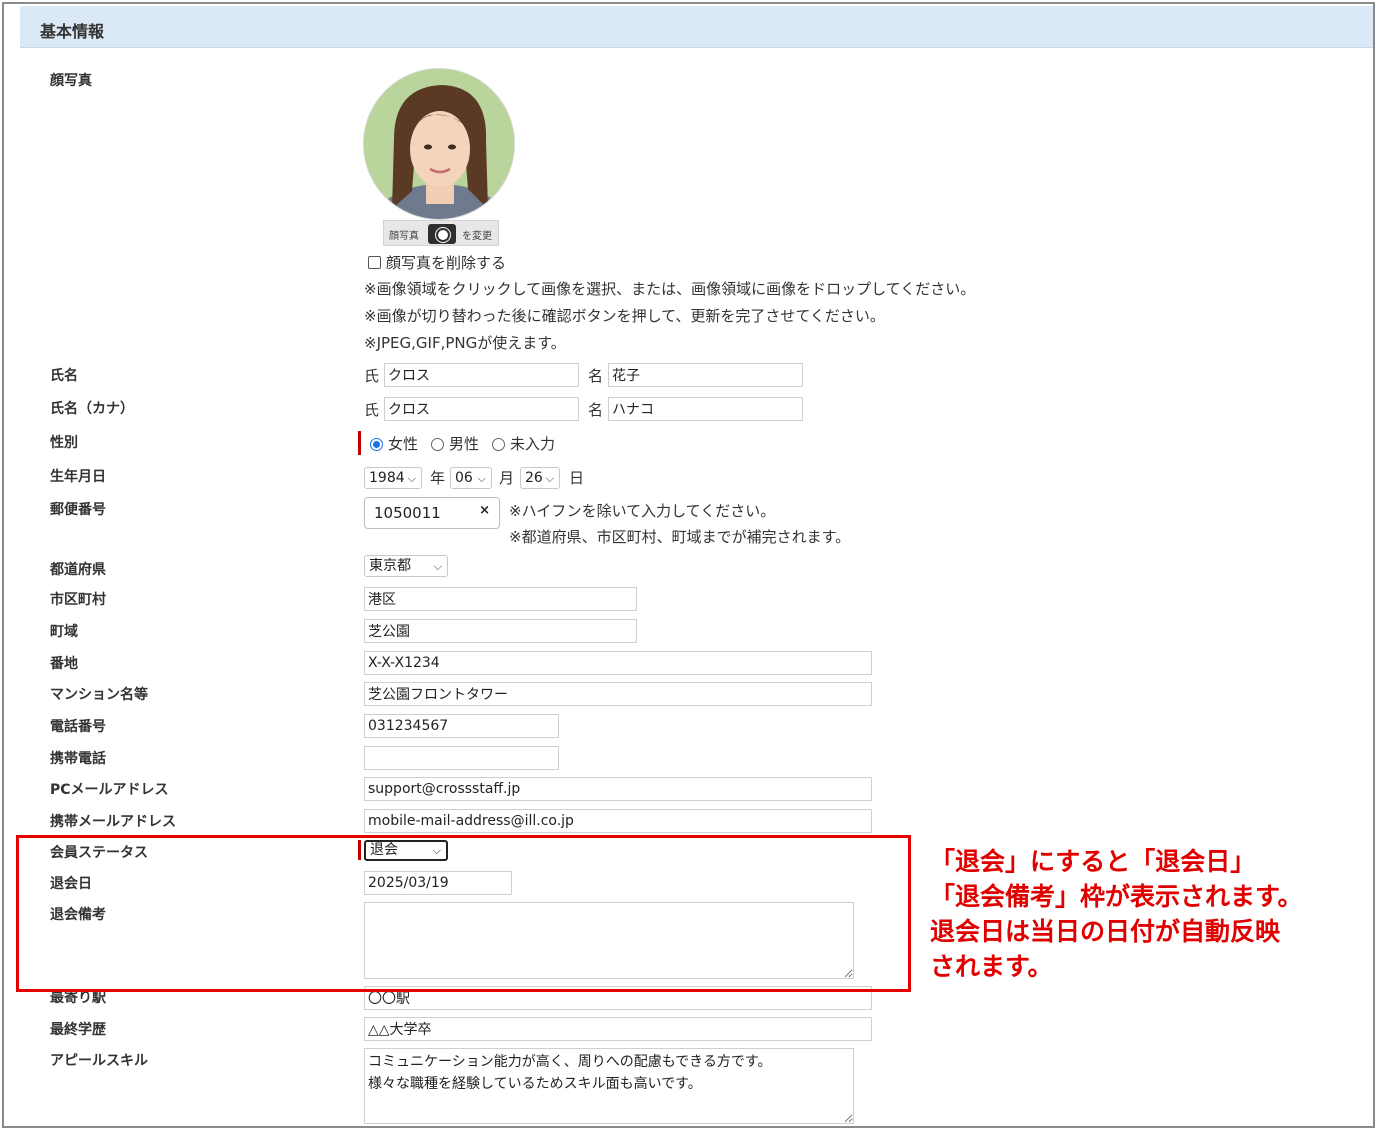 This screenshot has height=1131, width=1380. What do you see at coordinates (92, 409) in the screenshot?
I see `label-name-kana: 氏名（カナ）` at bounding box center [92, 409].